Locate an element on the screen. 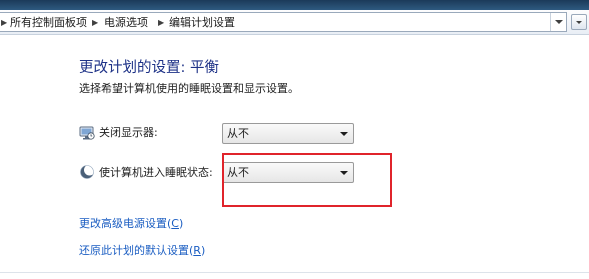  monitor-icon is located at coordinates (87, 133).